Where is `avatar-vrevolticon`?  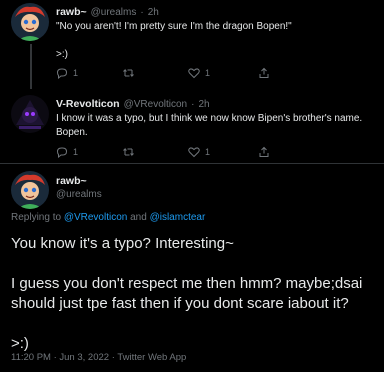 avatar-vrevolticon is located at coordinates (30, 114).